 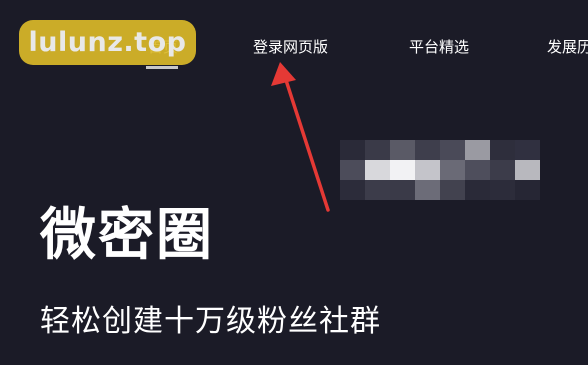 I want to click on watermark-text: lulunz.top, so click(x=107, y=42).